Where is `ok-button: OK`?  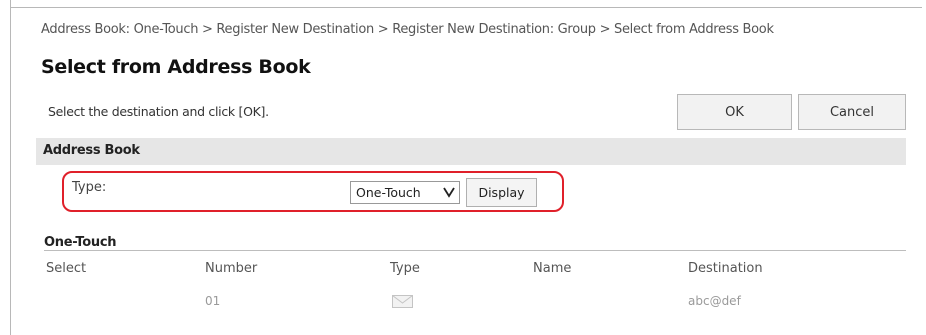
ok-button: OK is located at coordinates (734, 112).